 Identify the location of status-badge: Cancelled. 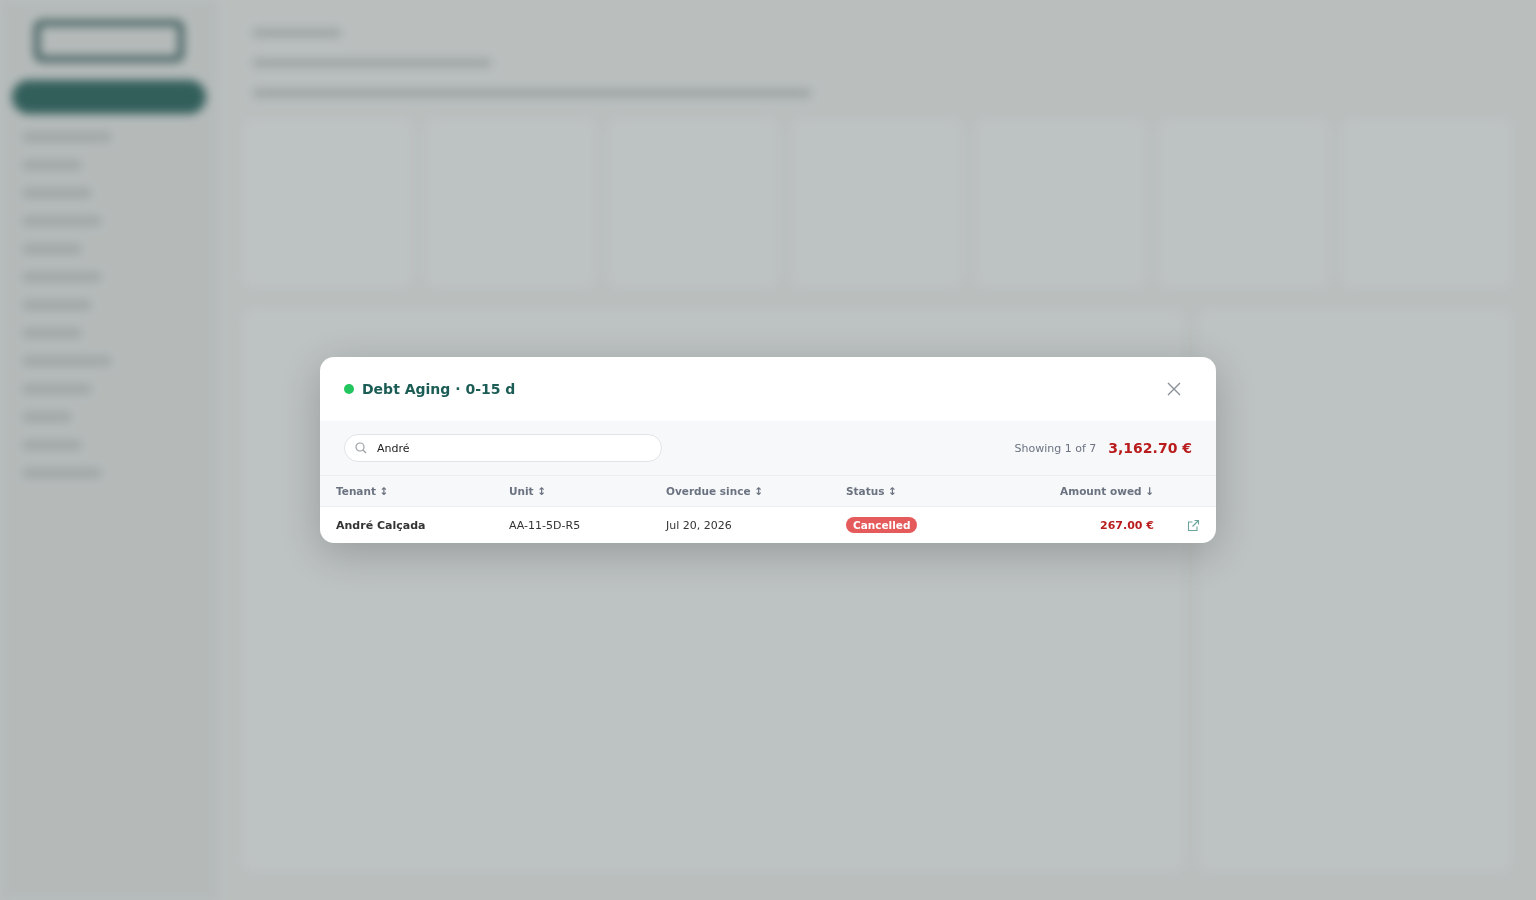
(882, 525).